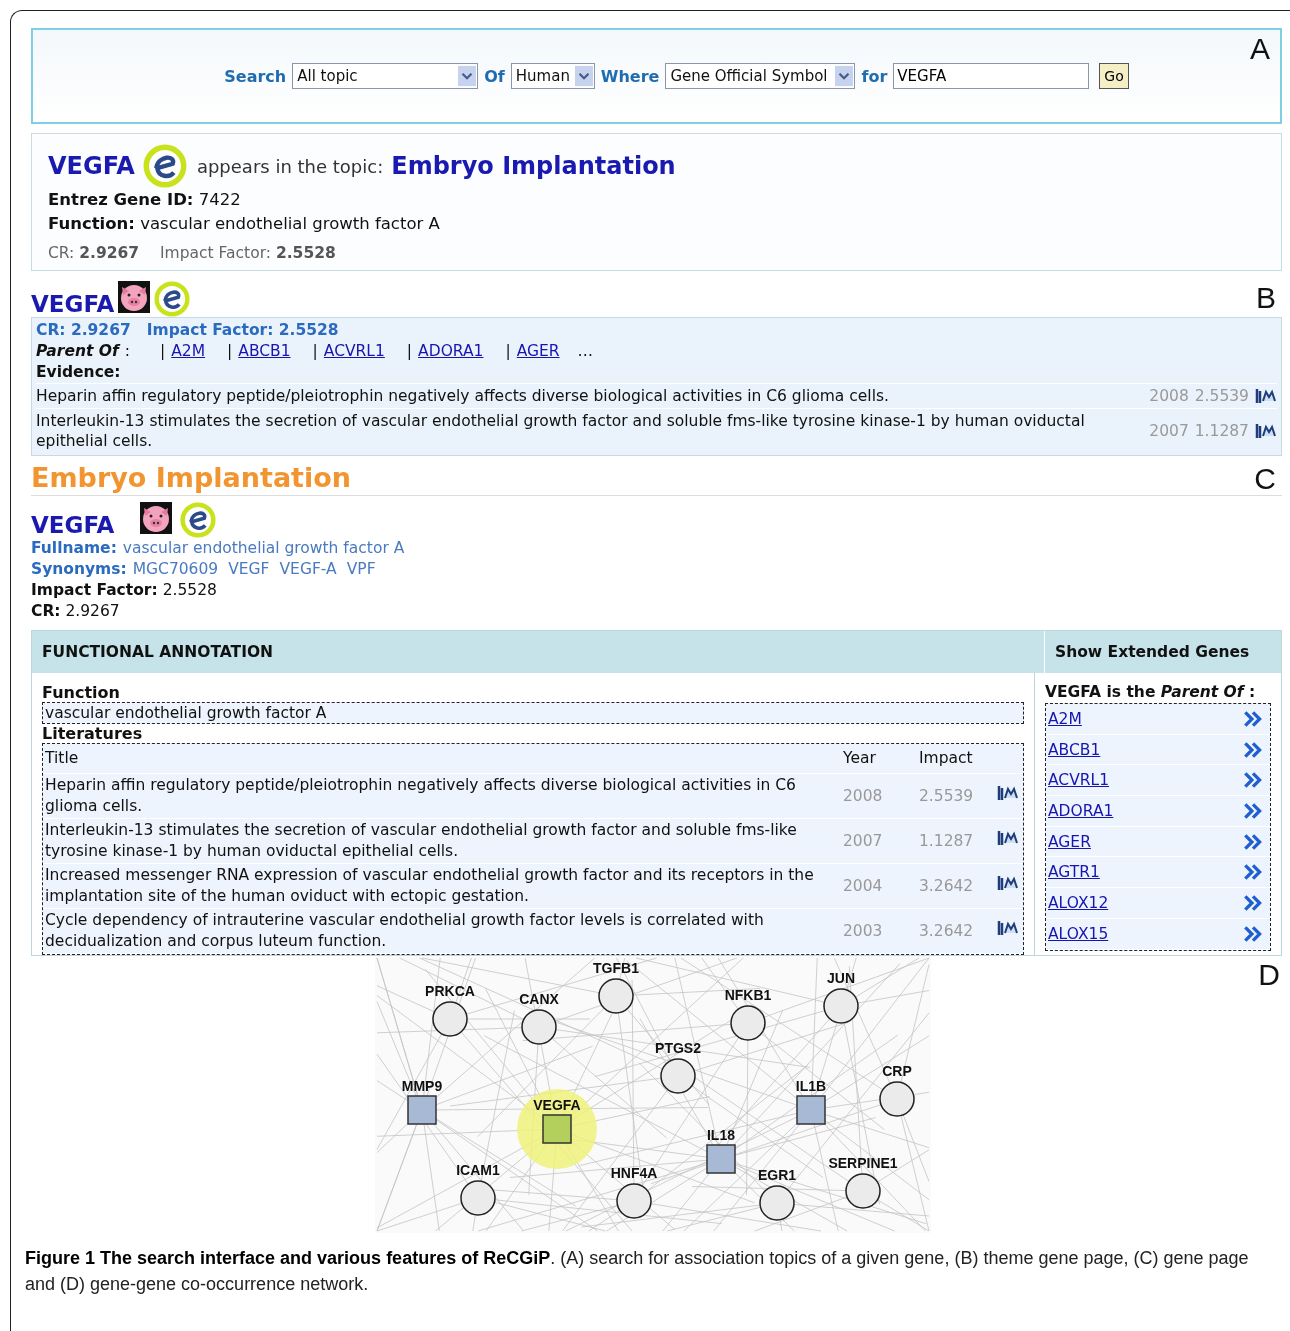 This screenshot has width=1290, height=1331. I want to click on function-label: Function:, so click(91, 223).